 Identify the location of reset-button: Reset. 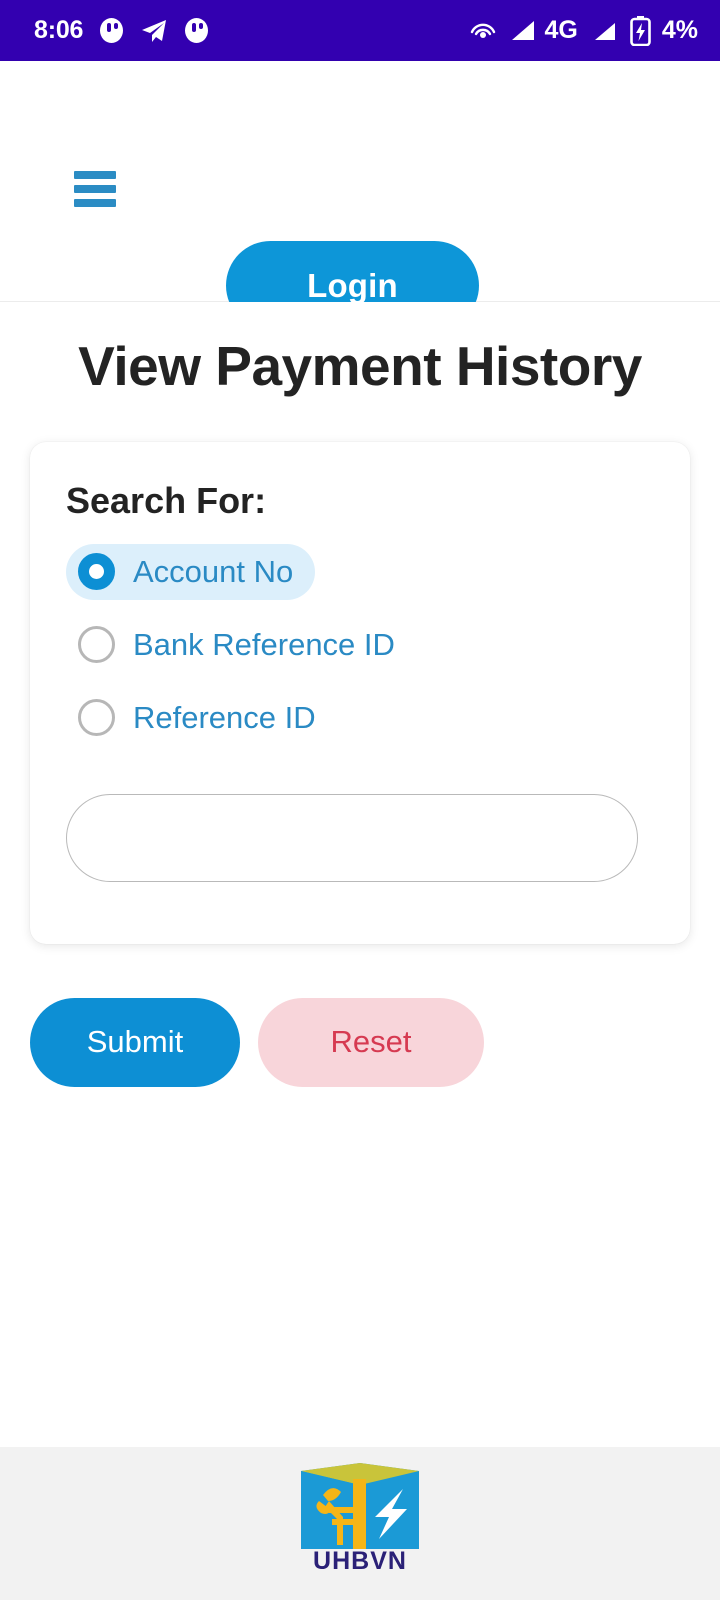
(371, 1042).